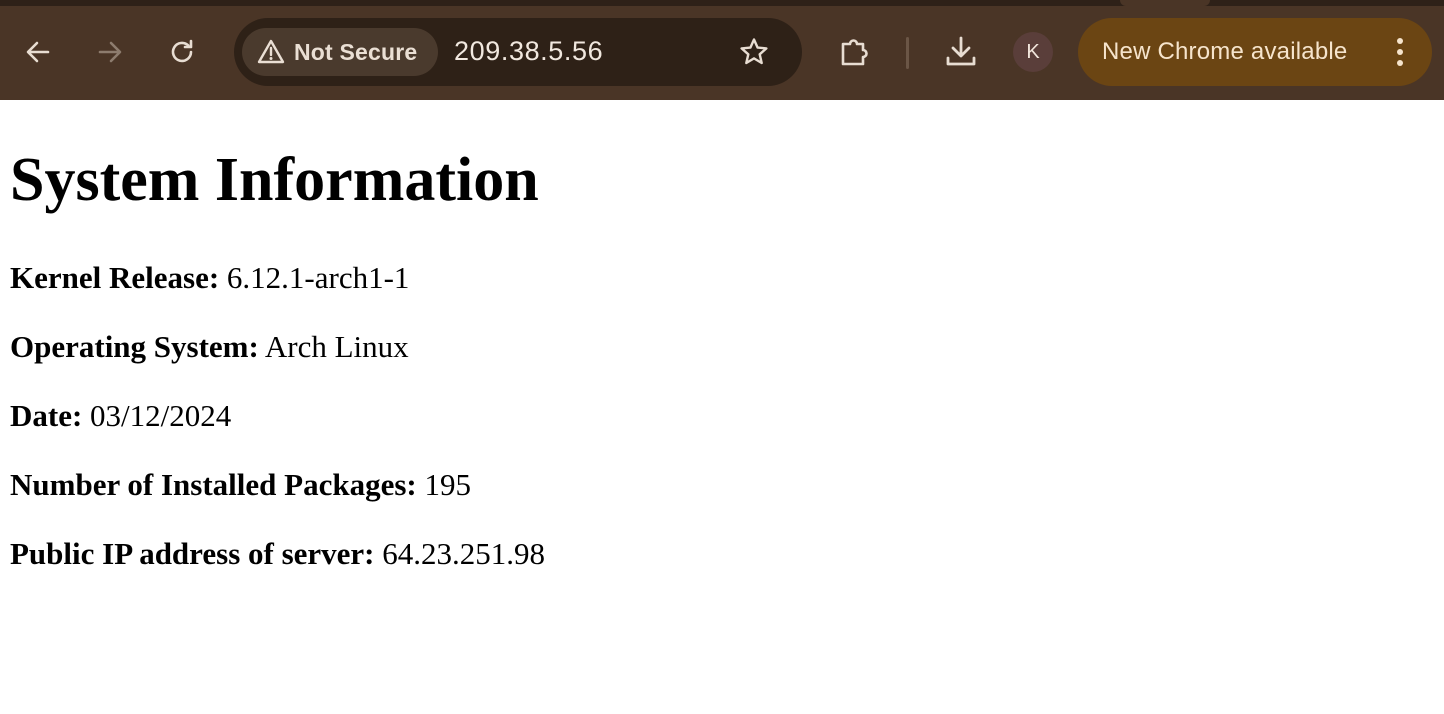 This screenshot has width=1444, height=714. I want to click on extensions-button, so click(854, 52).